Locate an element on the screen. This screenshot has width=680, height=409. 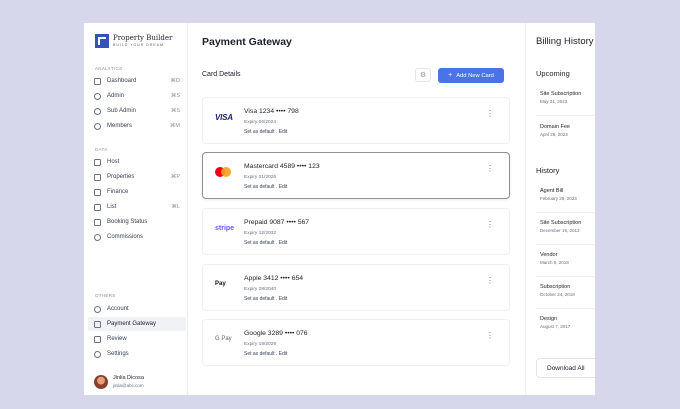
sidebar-item-review: Review is located at coordinates (137, 339).